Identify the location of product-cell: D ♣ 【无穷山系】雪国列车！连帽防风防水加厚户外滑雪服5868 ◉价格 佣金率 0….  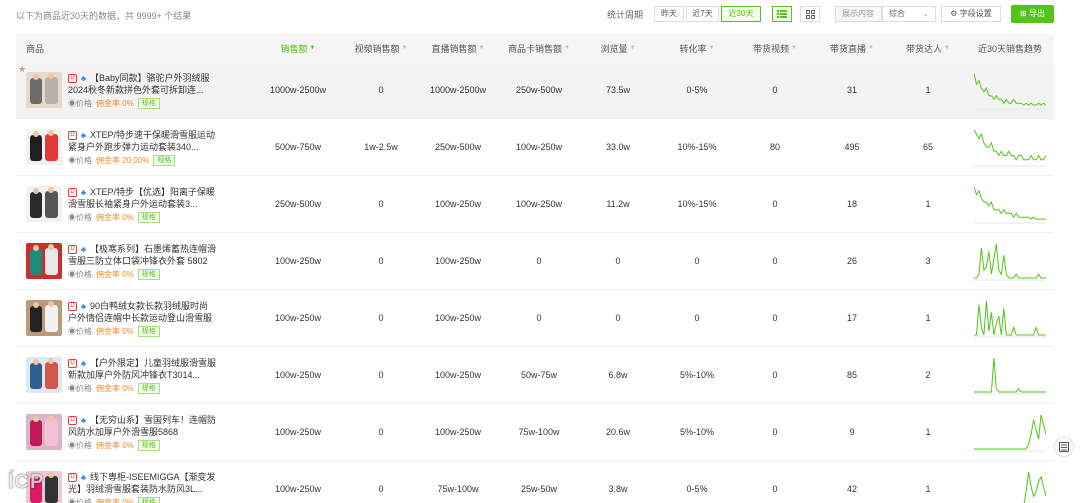
(133, 432).